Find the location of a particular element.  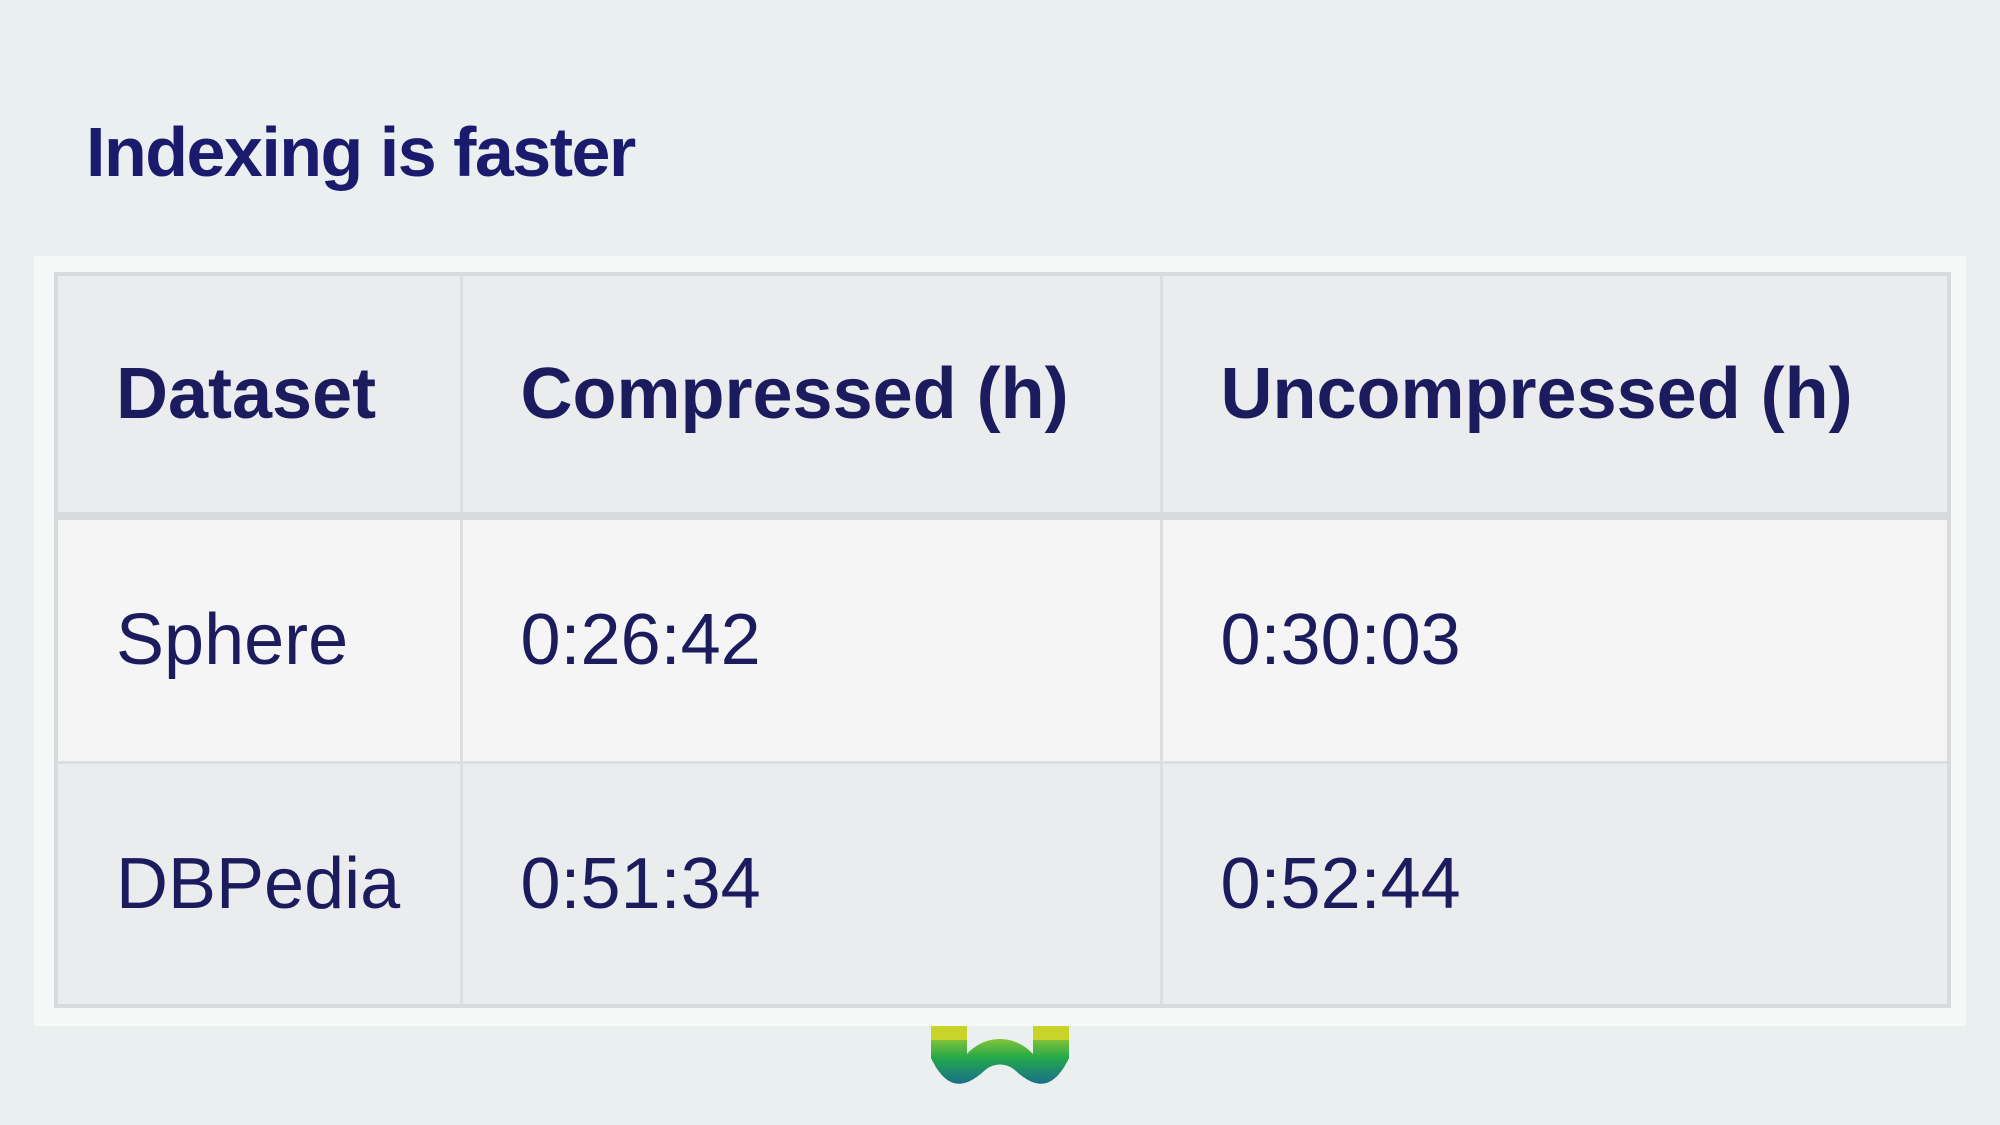

compressed-time-cell: 0:26:42 is located at coordinates (811, 639).